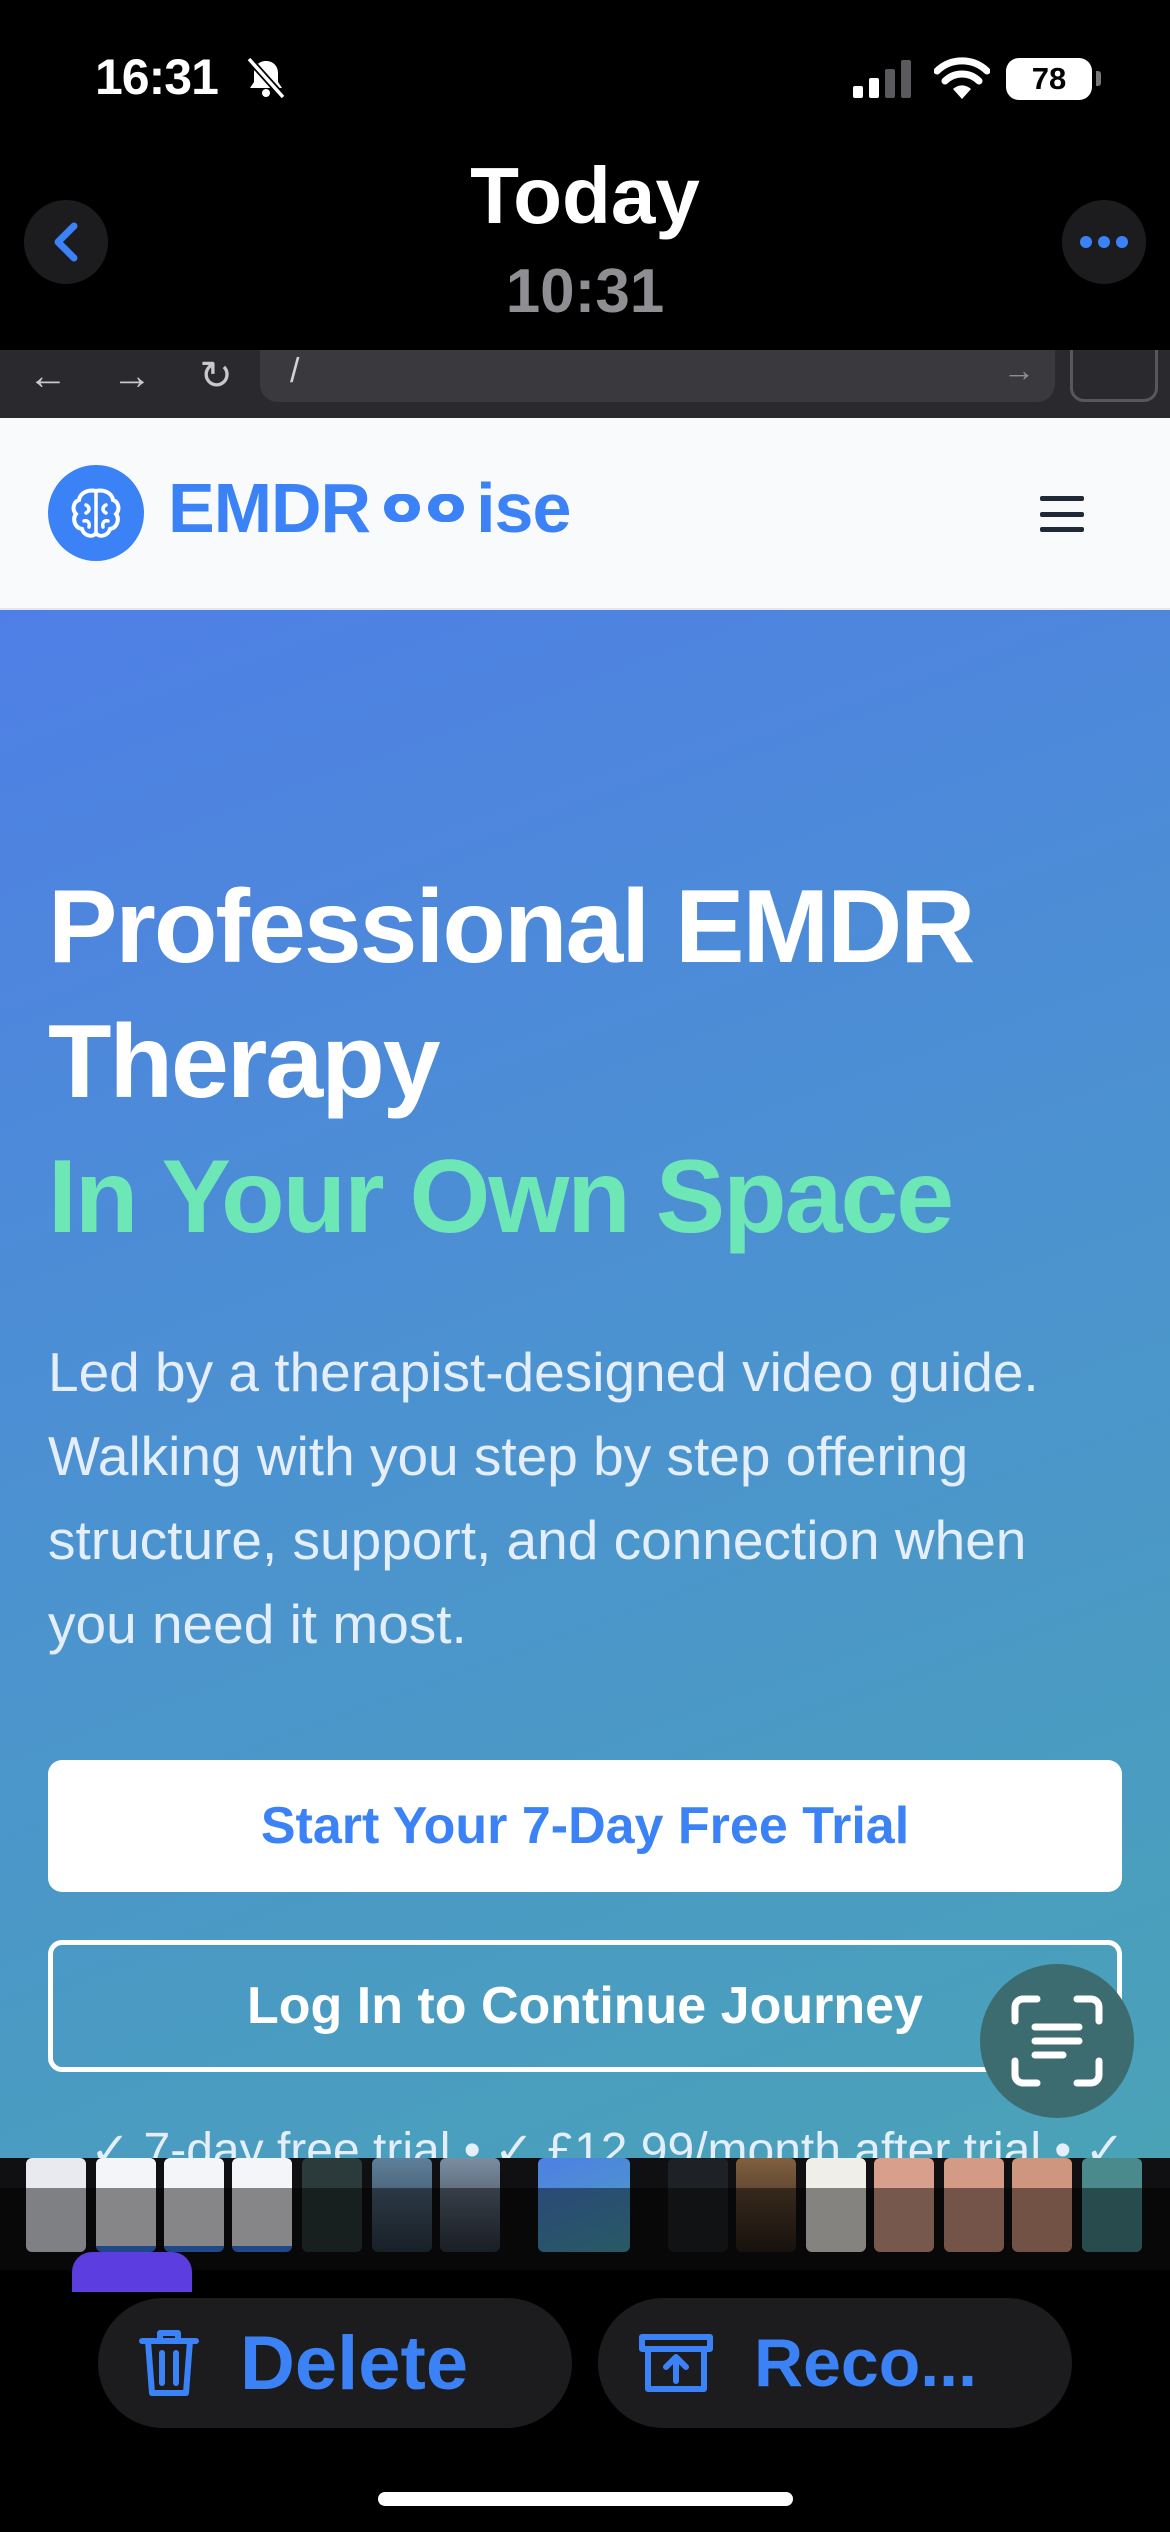 This screenshot has width=1170, height=2532. I want to click on go-arrow-icon: →, so click(1019, 370).